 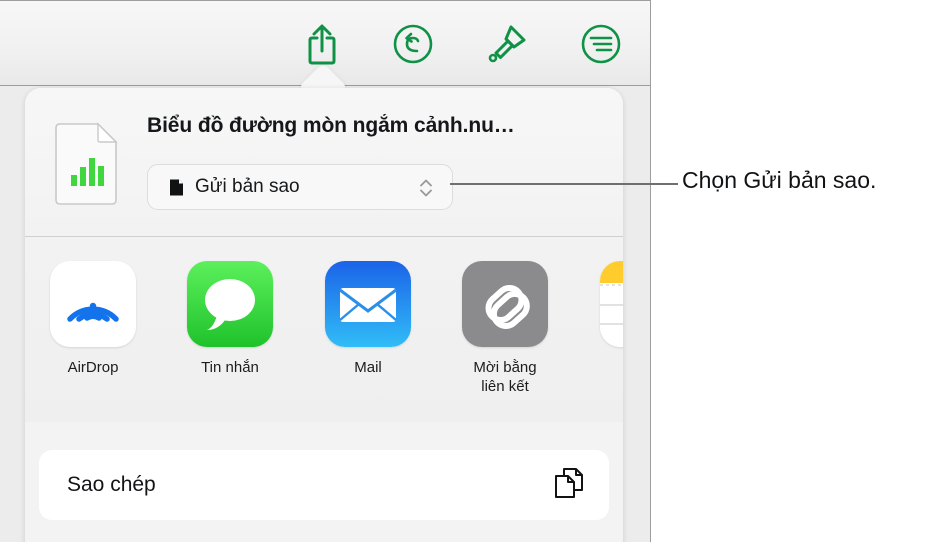 I want to click on paintbrush-icon, so click(x=507, y=44).